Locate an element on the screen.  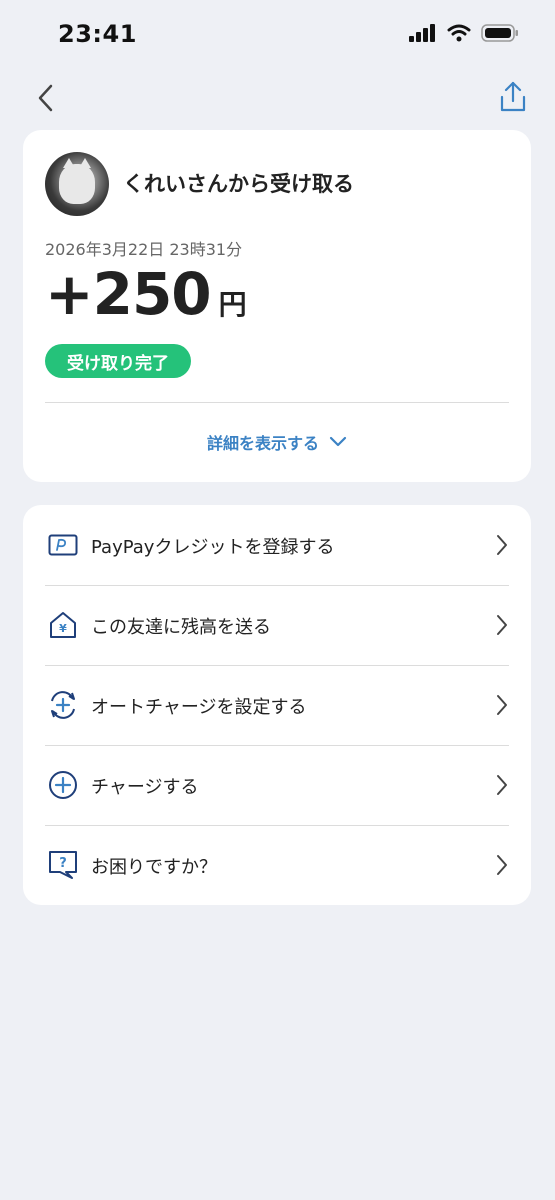
chevron-left-icon is located at coordinates (45, 98).